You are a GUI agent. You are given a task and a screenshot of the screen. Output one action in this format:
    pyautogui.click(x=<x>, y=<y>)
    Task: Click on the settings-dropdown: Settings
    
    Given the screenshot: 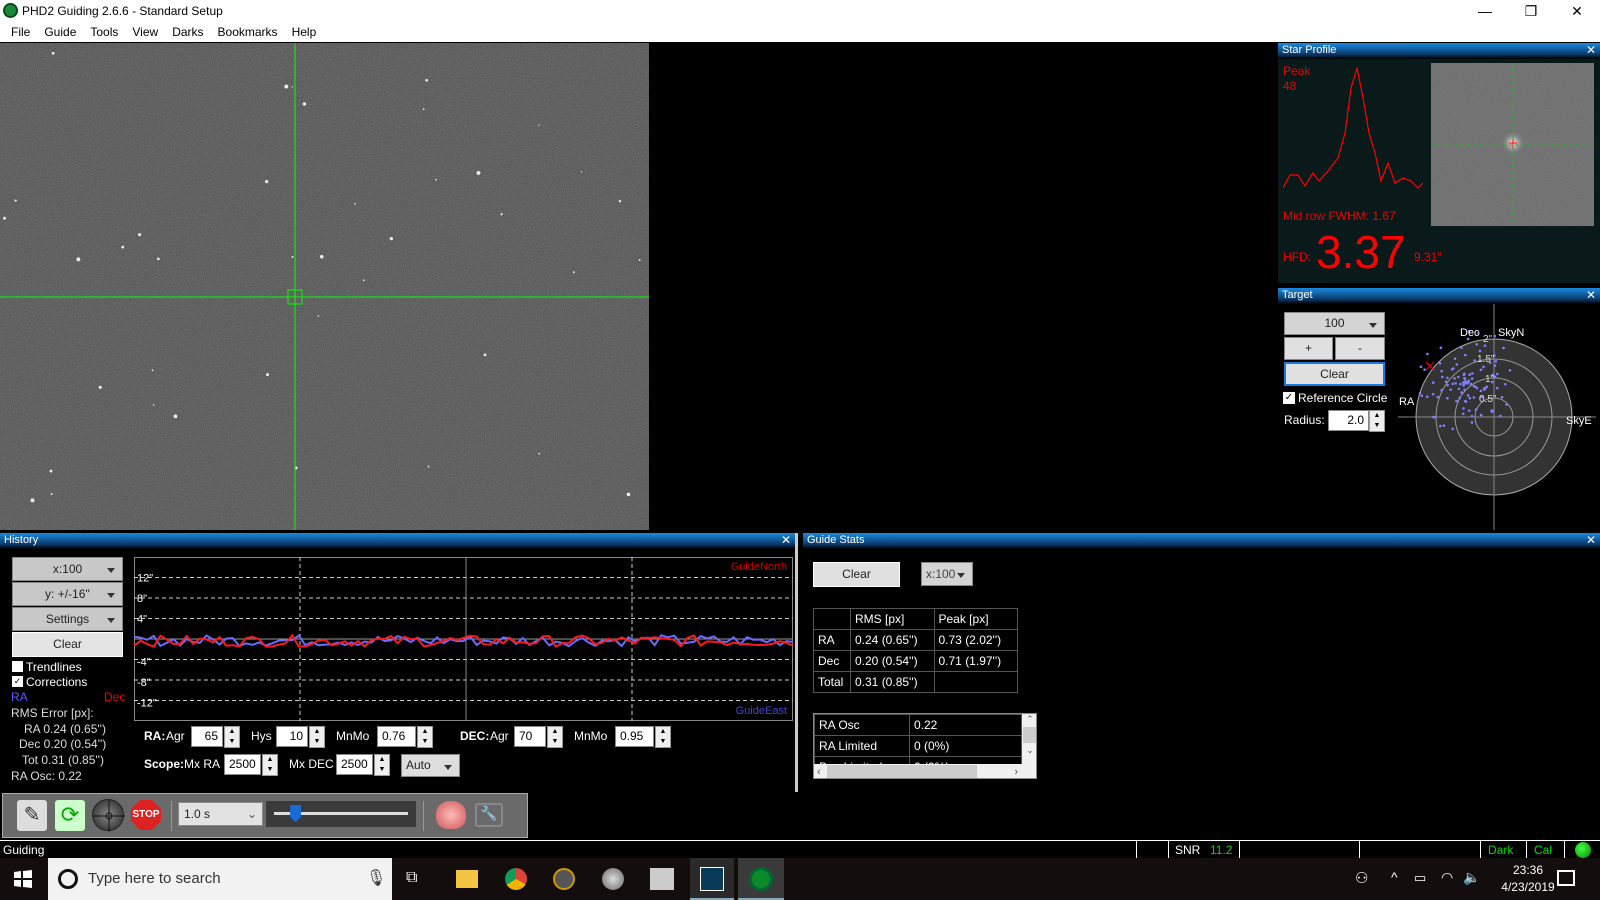 What is the action you would take?
    pyautogui.click(x=67, y=619)
    